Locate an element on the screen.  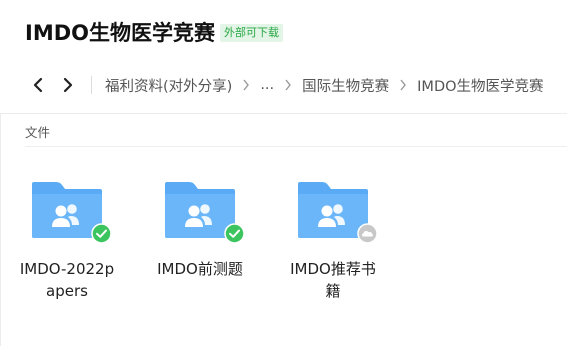
page-title: IMDO生物医学竞赛 is located at coordinates (120, 33).